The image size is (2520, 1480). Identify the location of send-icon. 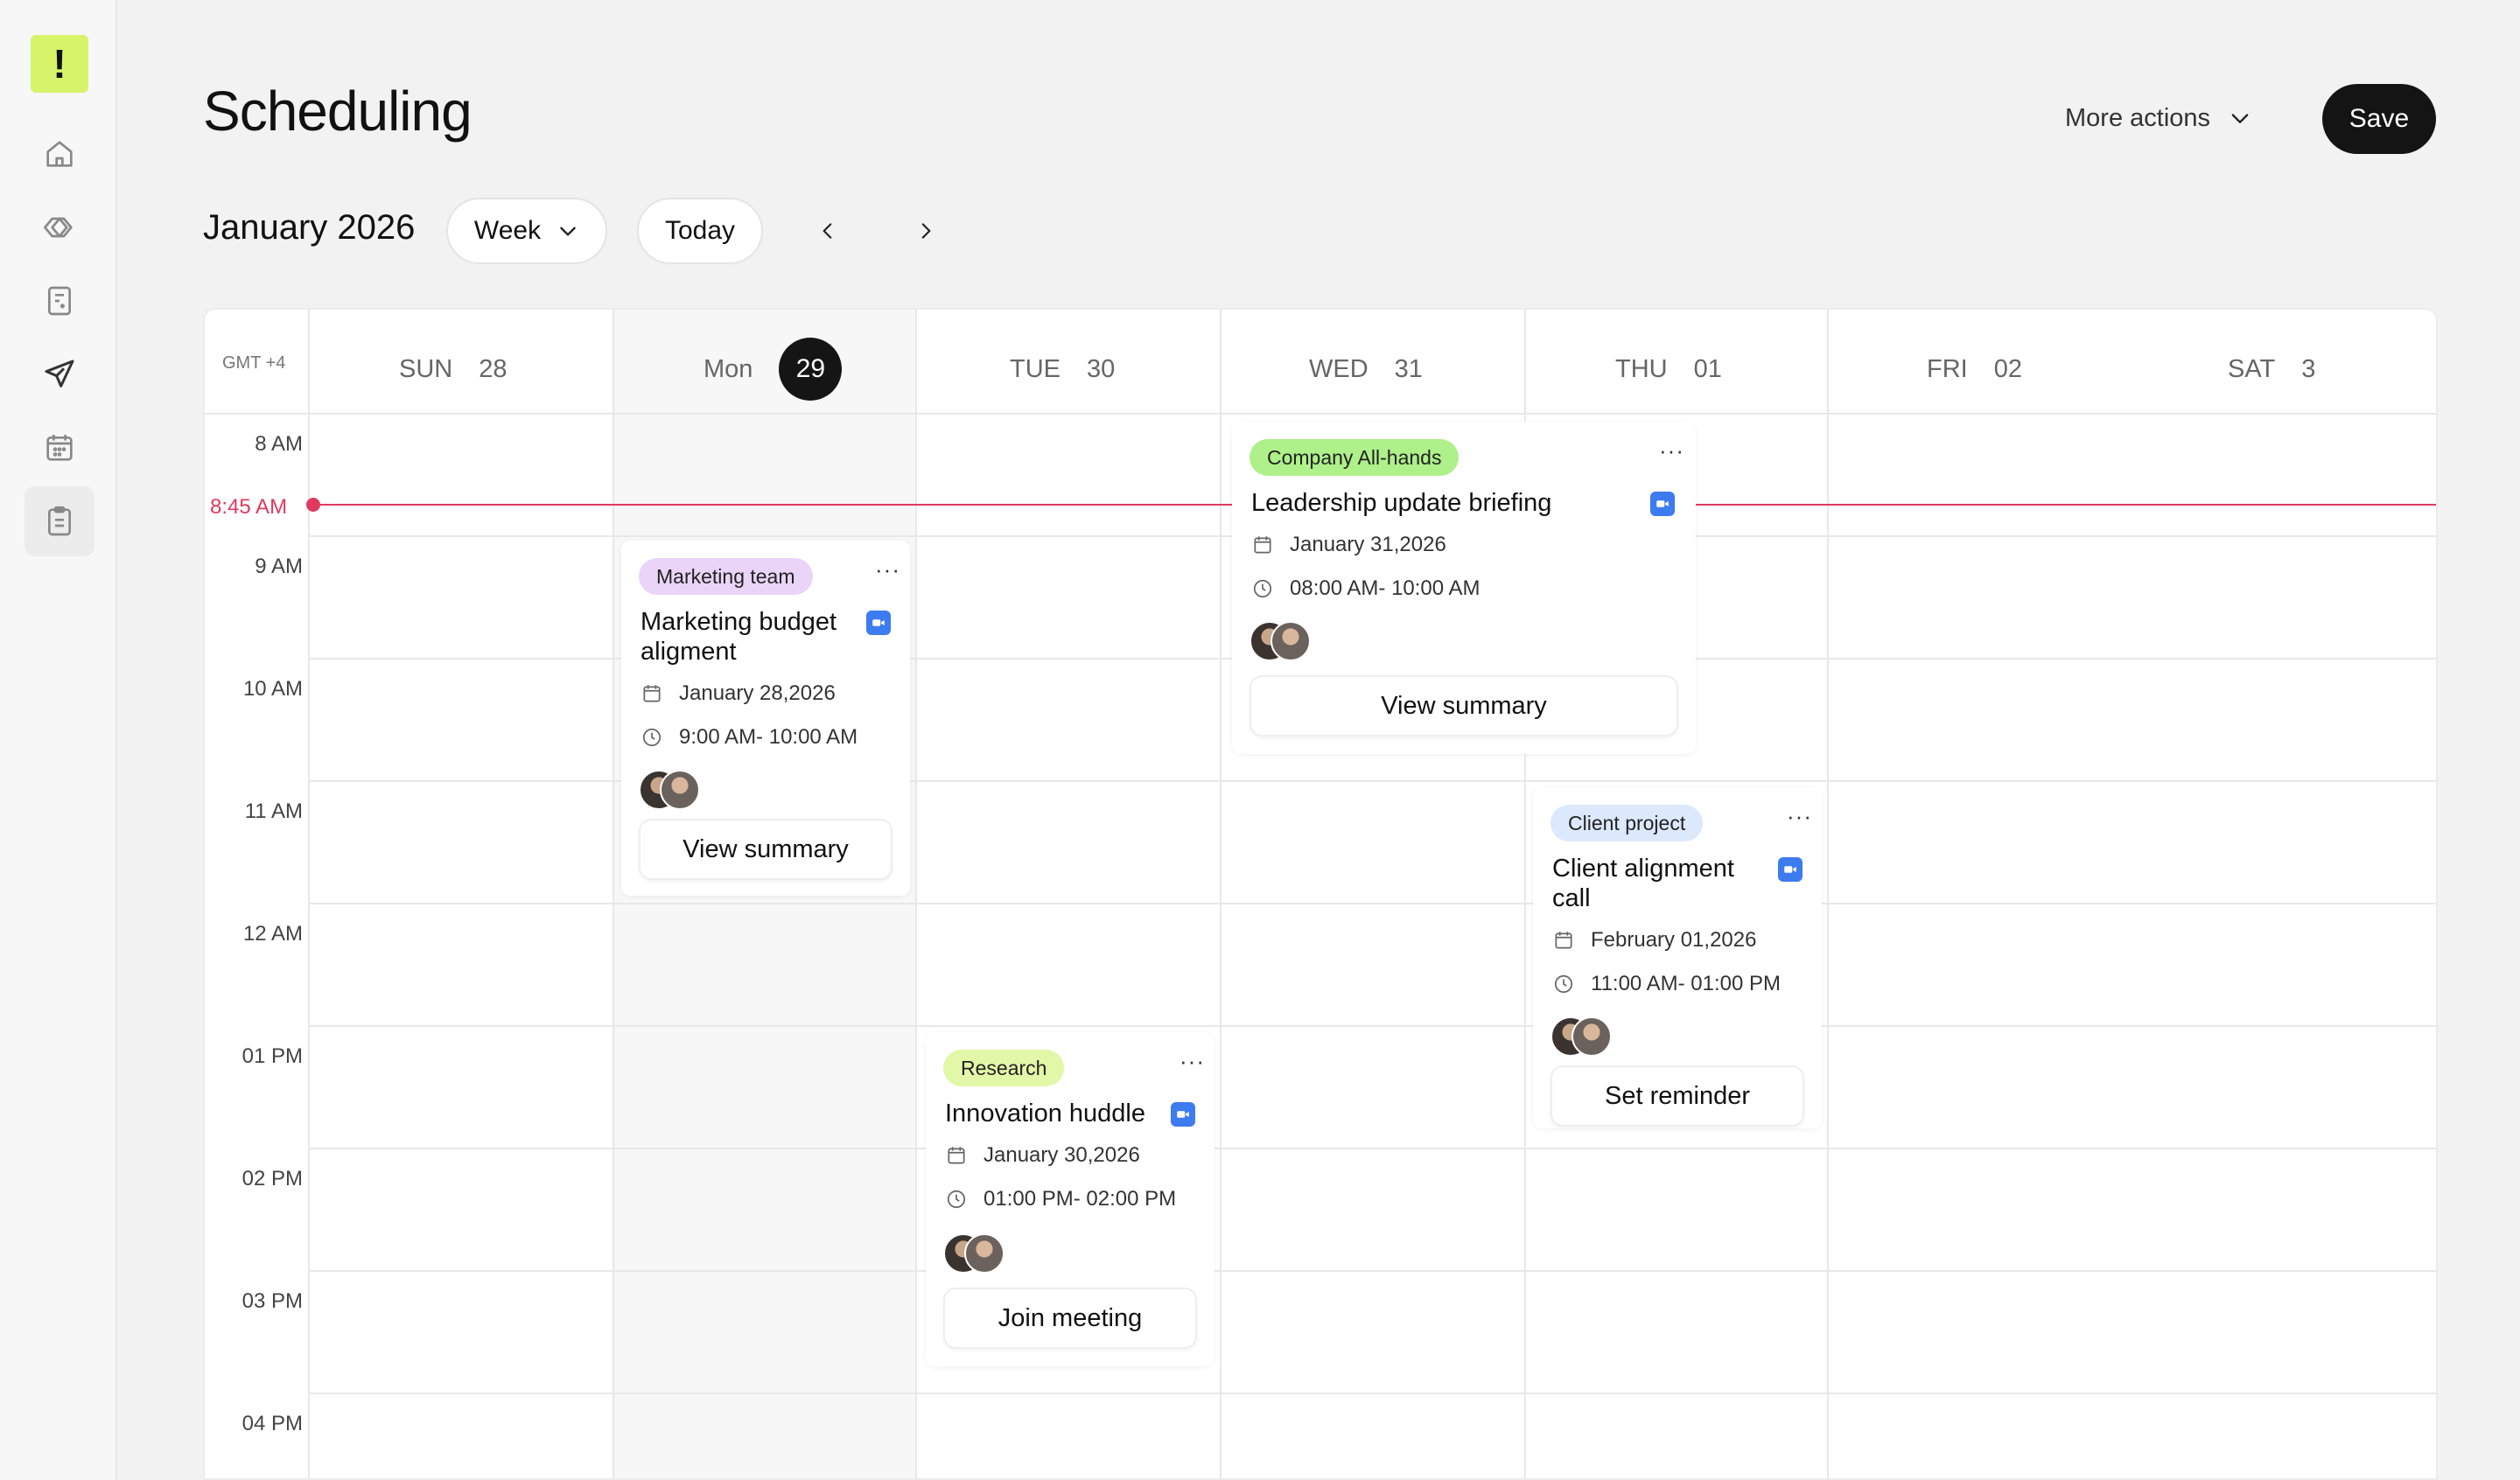
(59, 374).